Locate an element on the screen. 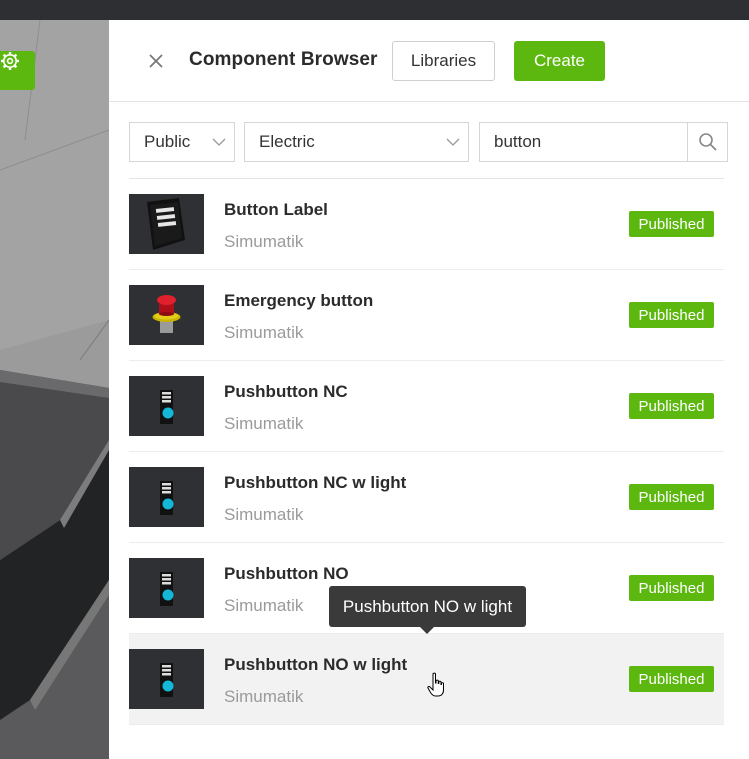 This screenshot has height=759, width=749. component-name: Emergency button is located at coordinates (299, 300).